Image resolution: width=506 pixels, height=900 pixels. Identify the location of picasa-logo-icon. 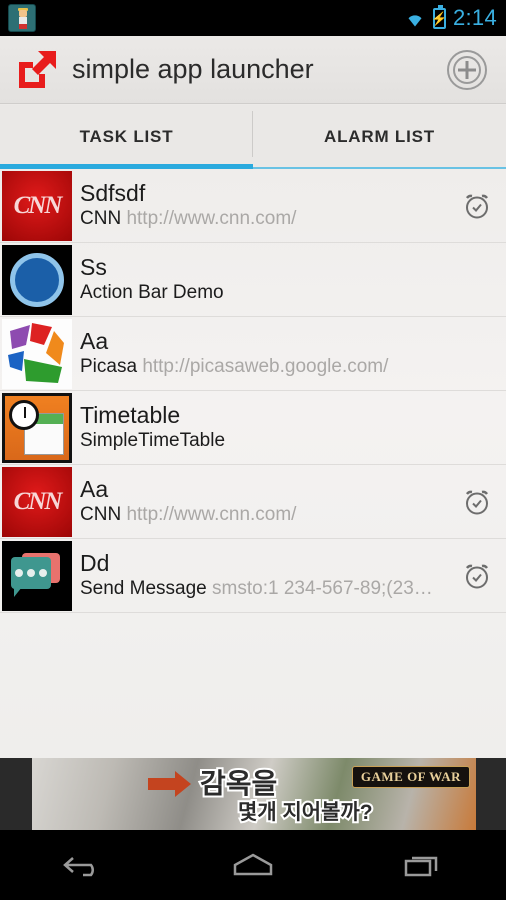
(37, 353).